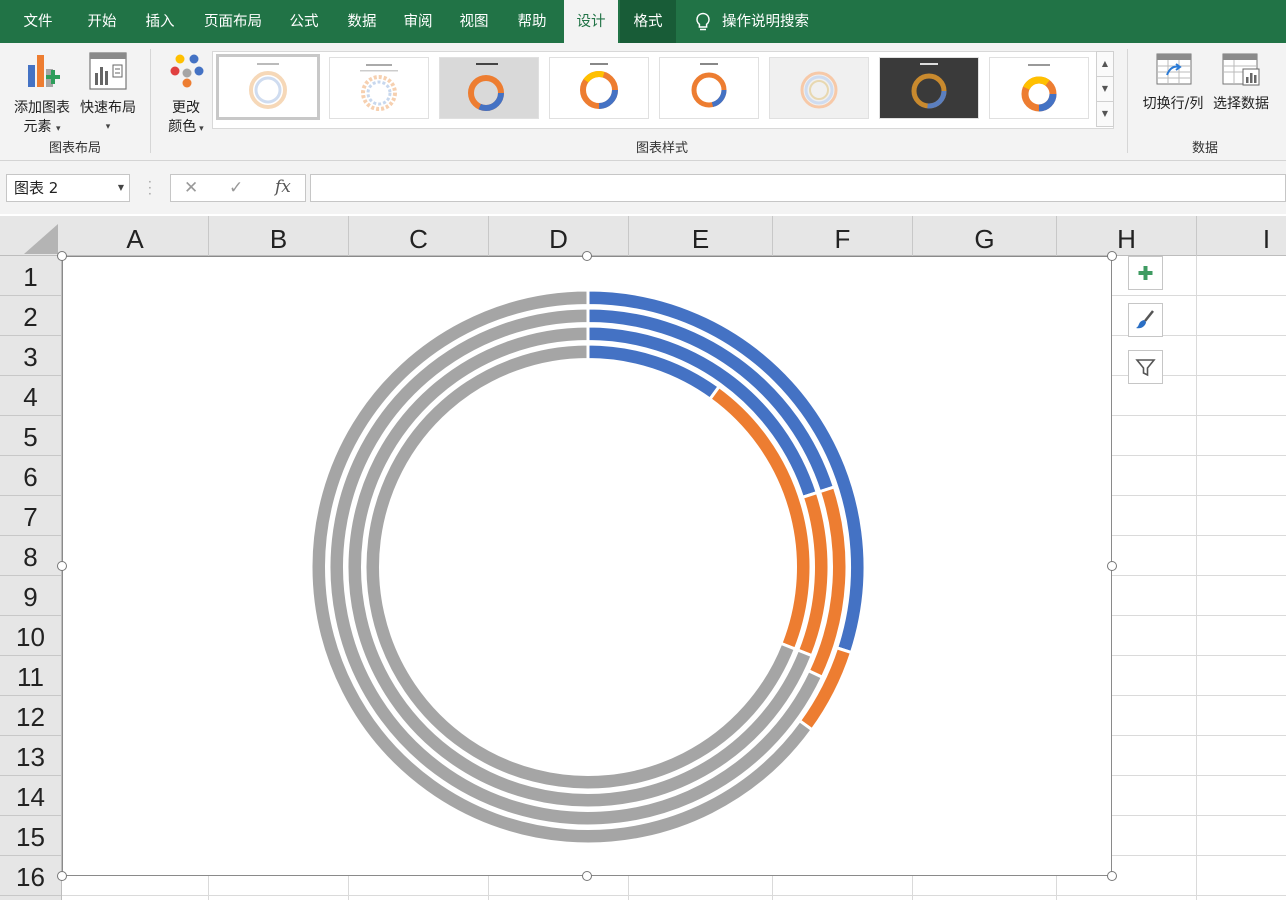  I want to click on tab-data: 数据, so click(362, 21).